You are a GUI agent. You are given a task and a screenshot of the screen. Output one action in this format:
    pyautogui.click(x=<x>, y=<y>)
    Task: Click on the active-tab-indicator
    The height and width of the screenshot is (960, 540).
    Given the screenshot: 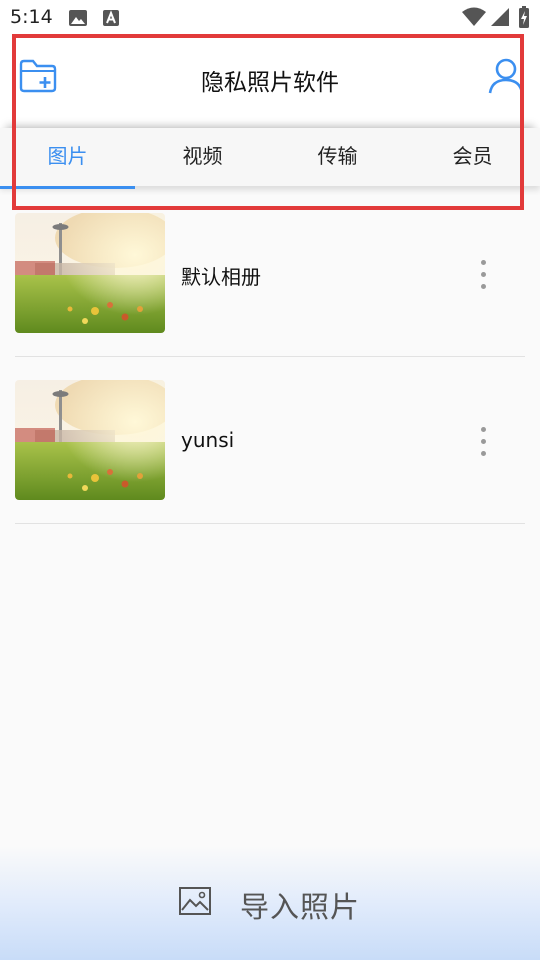 What is the action you would take?
    pyautogui.click(x=67, y=187)
    